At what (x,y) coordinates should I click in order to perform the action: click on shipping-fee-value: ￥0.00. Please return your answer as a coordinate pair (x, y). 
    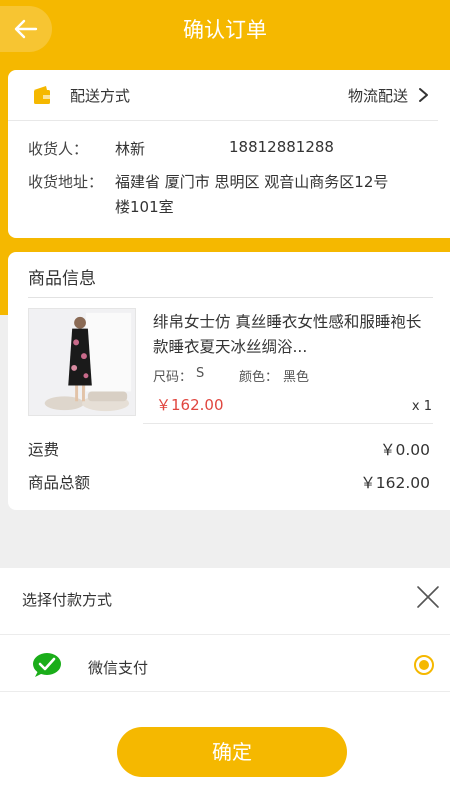
    Looking at the image, I should click on (404, 450).